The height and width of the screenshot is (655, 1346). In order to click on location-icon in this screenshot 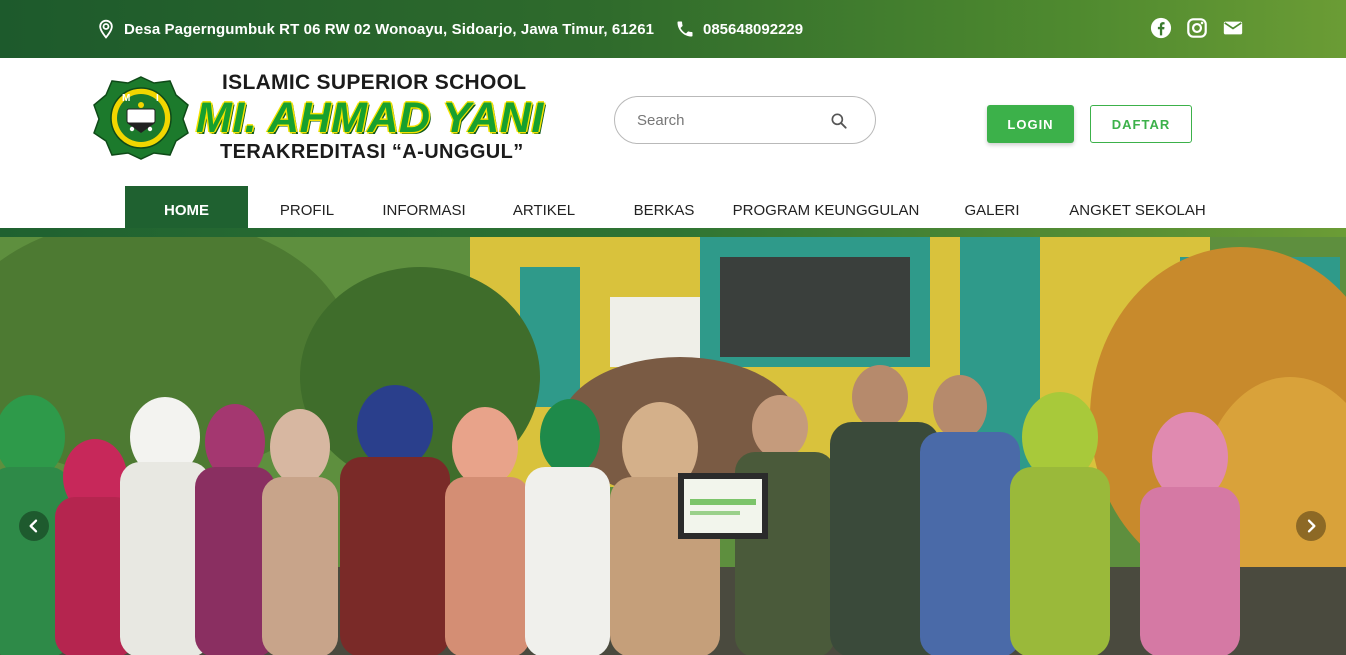, I will do `click(106, 29)`.